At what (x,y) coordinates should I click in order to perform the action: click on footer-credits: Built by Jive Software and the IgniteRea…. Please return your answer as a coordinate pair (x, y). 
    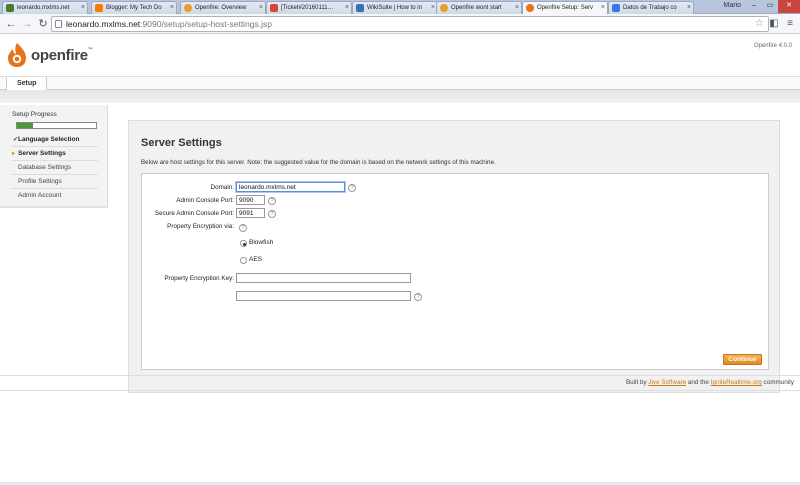
    Looking at the image, I should click on (710, 382).